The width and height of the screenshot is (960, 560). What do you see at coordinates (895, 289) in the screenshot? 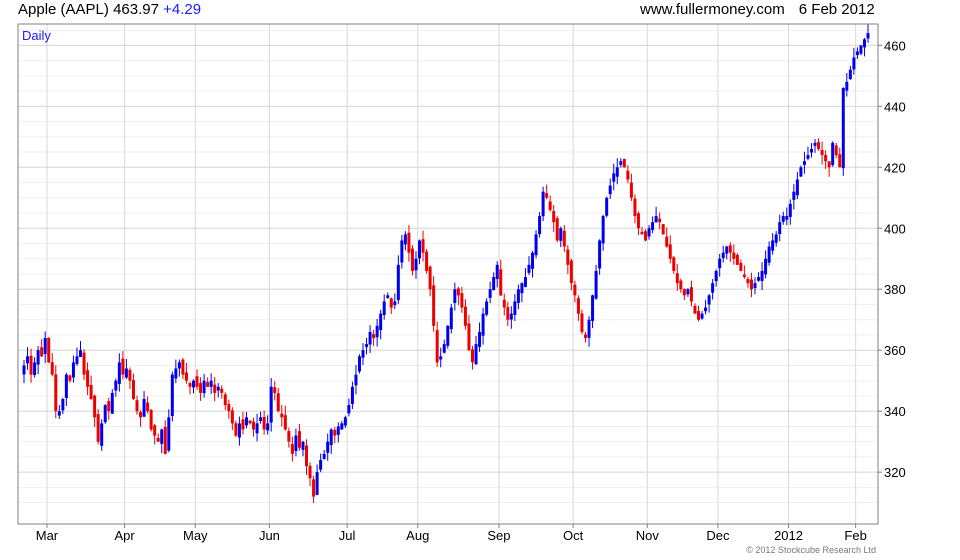
I see `y-tick-label: 380` at bounding box center [895, 289].